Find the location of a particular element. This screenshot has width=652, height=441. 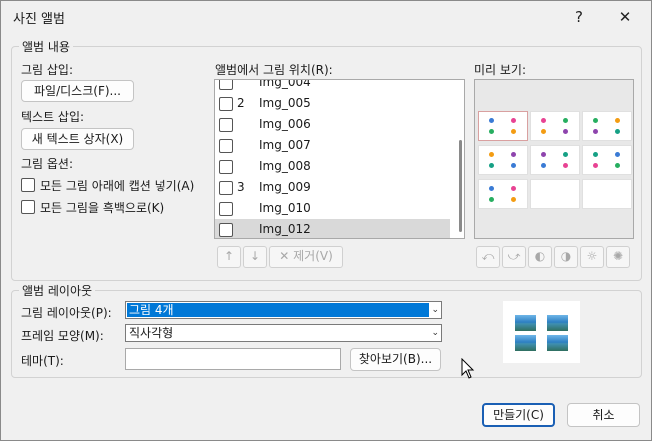

brightness-down-icon: ✺ is located at coordinates (618, 257).